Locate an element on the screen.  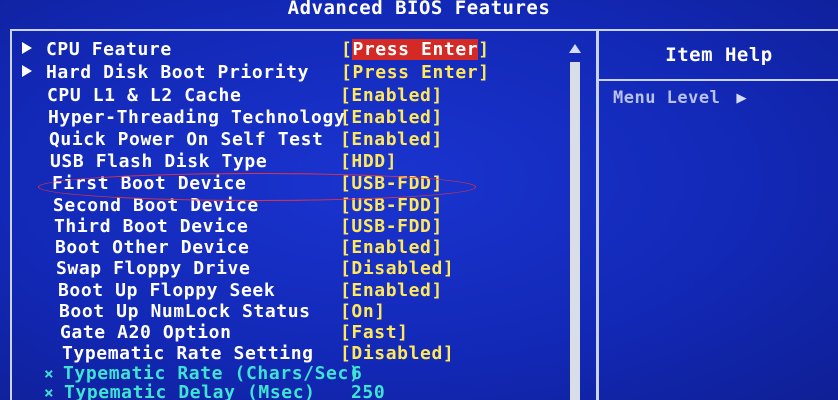
setting-label: CPU Feature is located at coordinates (109, 49).